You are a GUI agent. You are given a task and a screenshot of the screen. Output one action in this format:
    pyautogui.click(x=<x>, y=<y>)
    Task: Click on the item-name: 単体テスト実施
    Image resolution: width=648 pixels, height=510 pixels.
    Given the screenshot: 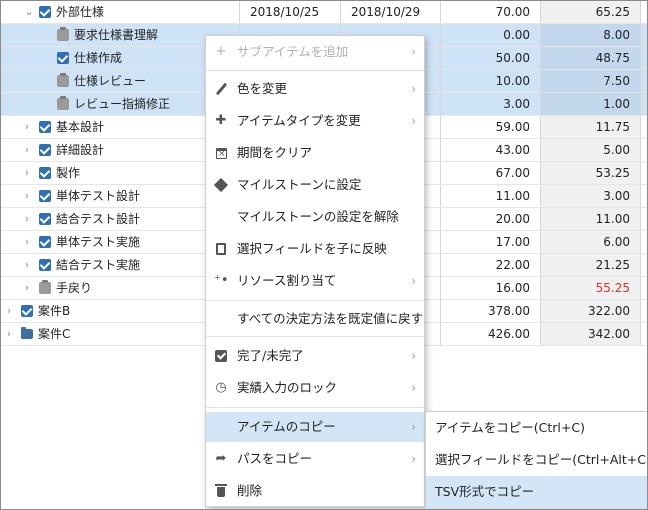 What is the action you would take?
    pyautogui.click(x=98, y=242)
    